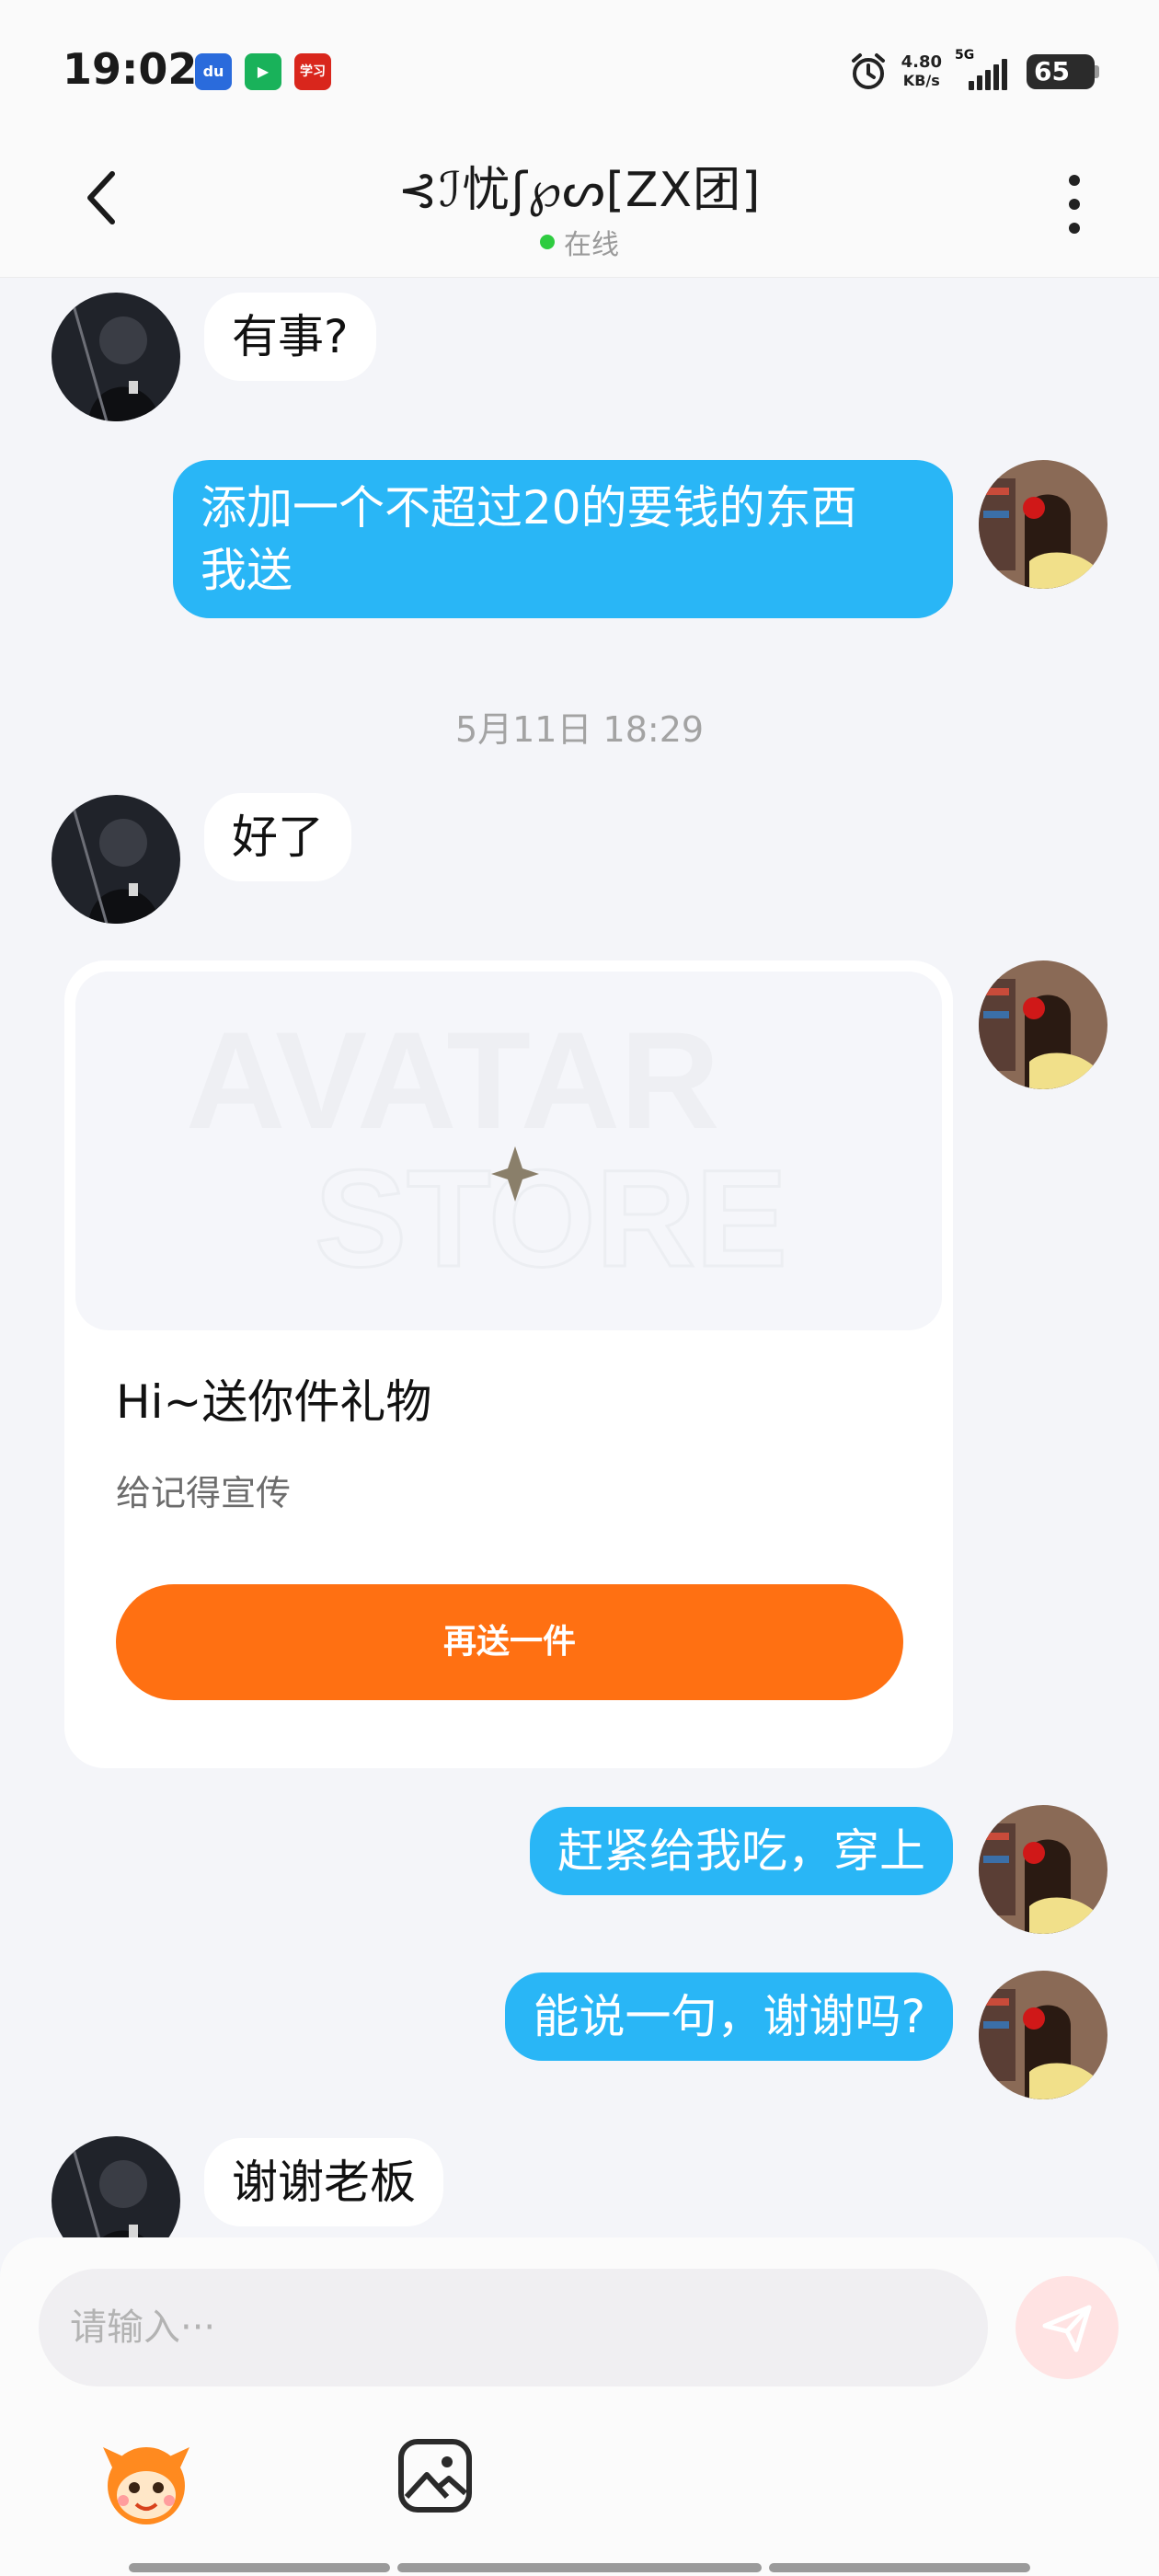  What do you see at coordinates (509, 1642) in the screenshot?
I see `send-another-gift-button: 再送一件` at bounding box center [509, 1642].